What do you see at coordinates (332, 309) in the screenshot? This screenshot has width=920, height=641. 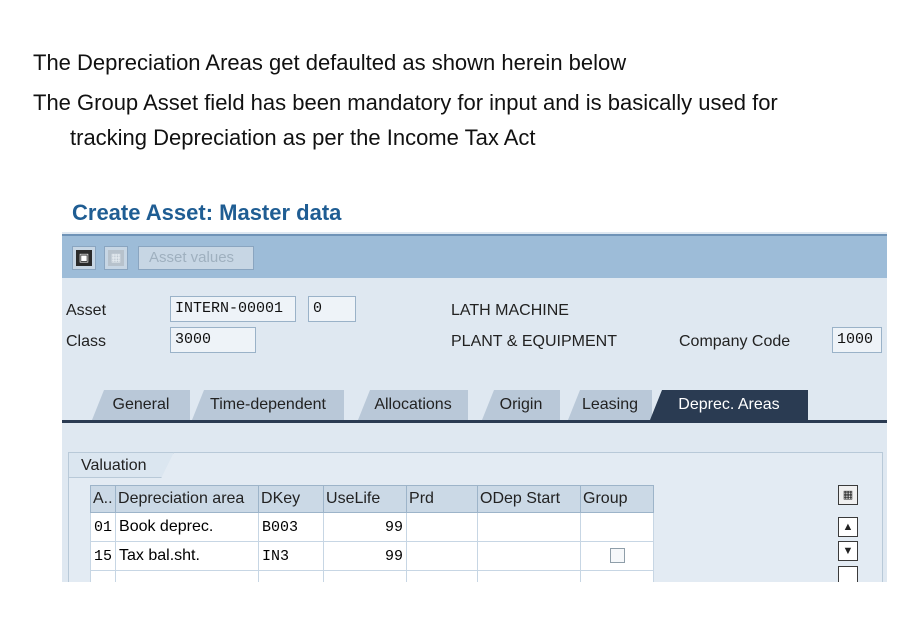 I see `asset-subnumber-field: 0` at bounding box center [332, 309].